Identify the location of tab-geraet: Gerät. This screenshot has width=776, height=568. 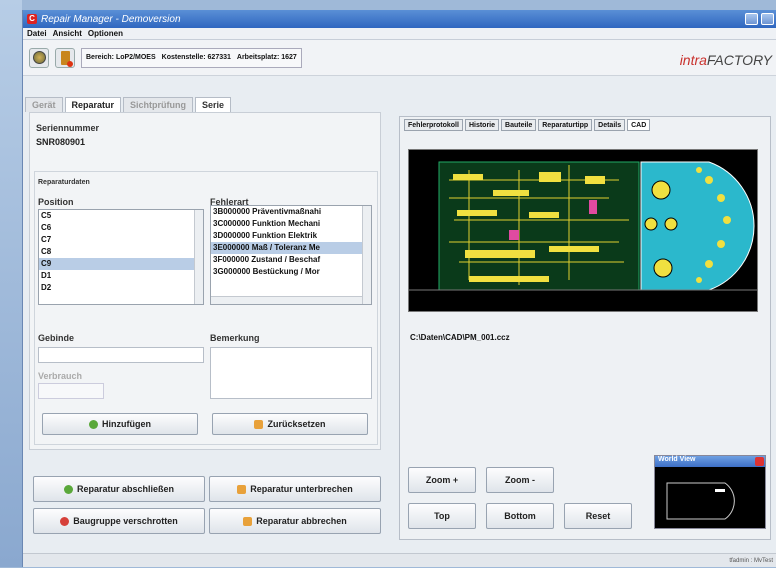
(44, 104).